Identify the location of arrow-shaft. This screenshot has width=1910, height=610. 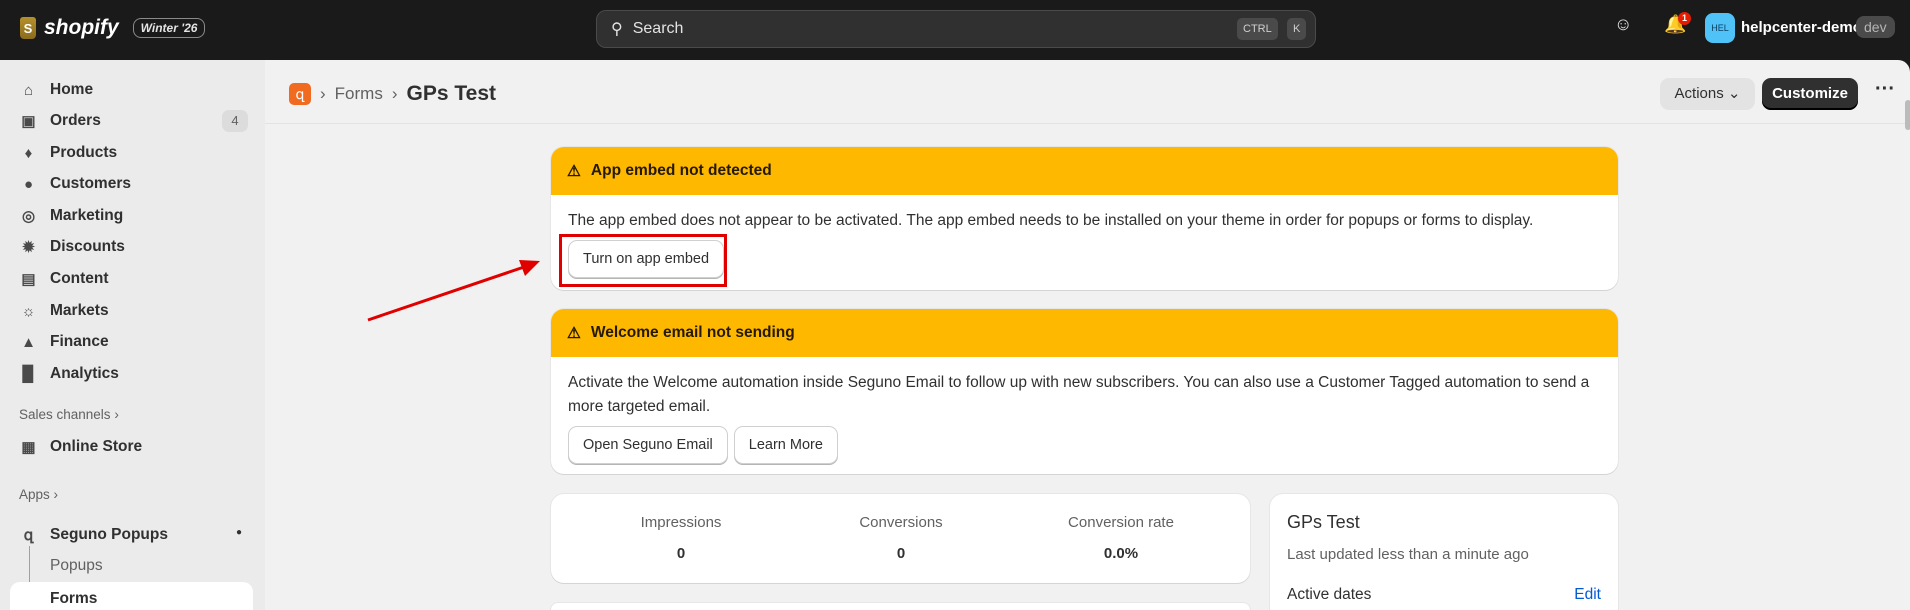
(449, 292).